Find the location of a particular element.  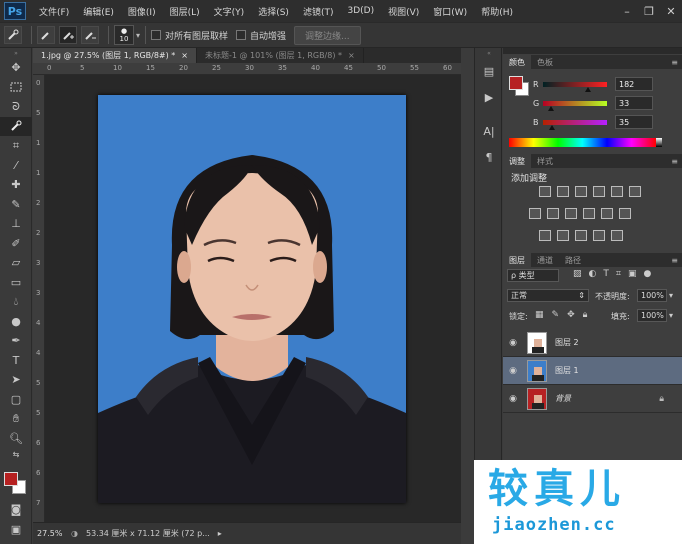

add-to-selection-button is located at coordinates (68, 35).